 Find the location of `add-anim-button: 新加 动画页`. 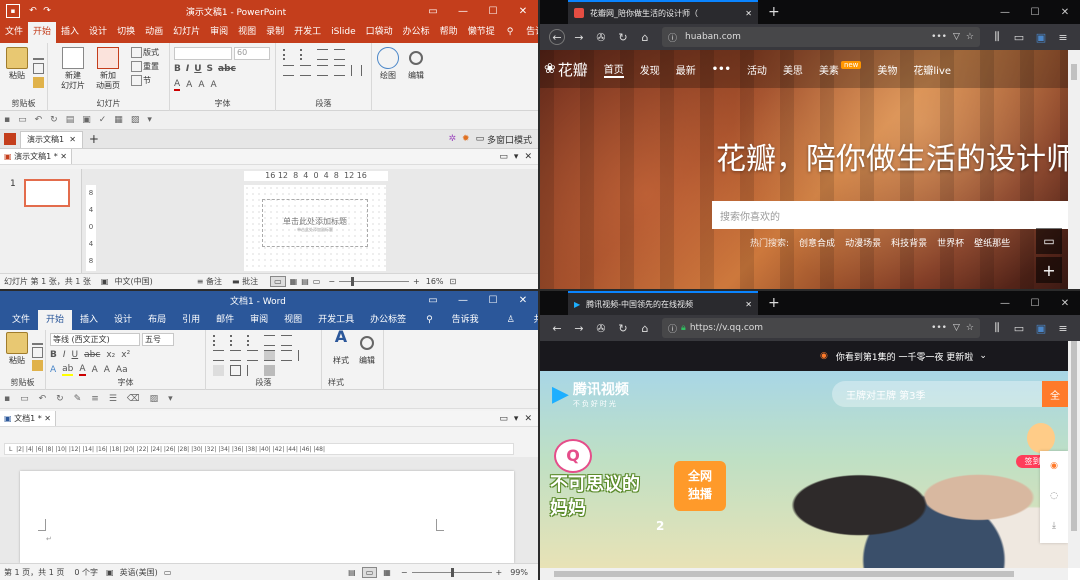

add-anim-button: 新加 动画页 is located at coordinates (108, 69).